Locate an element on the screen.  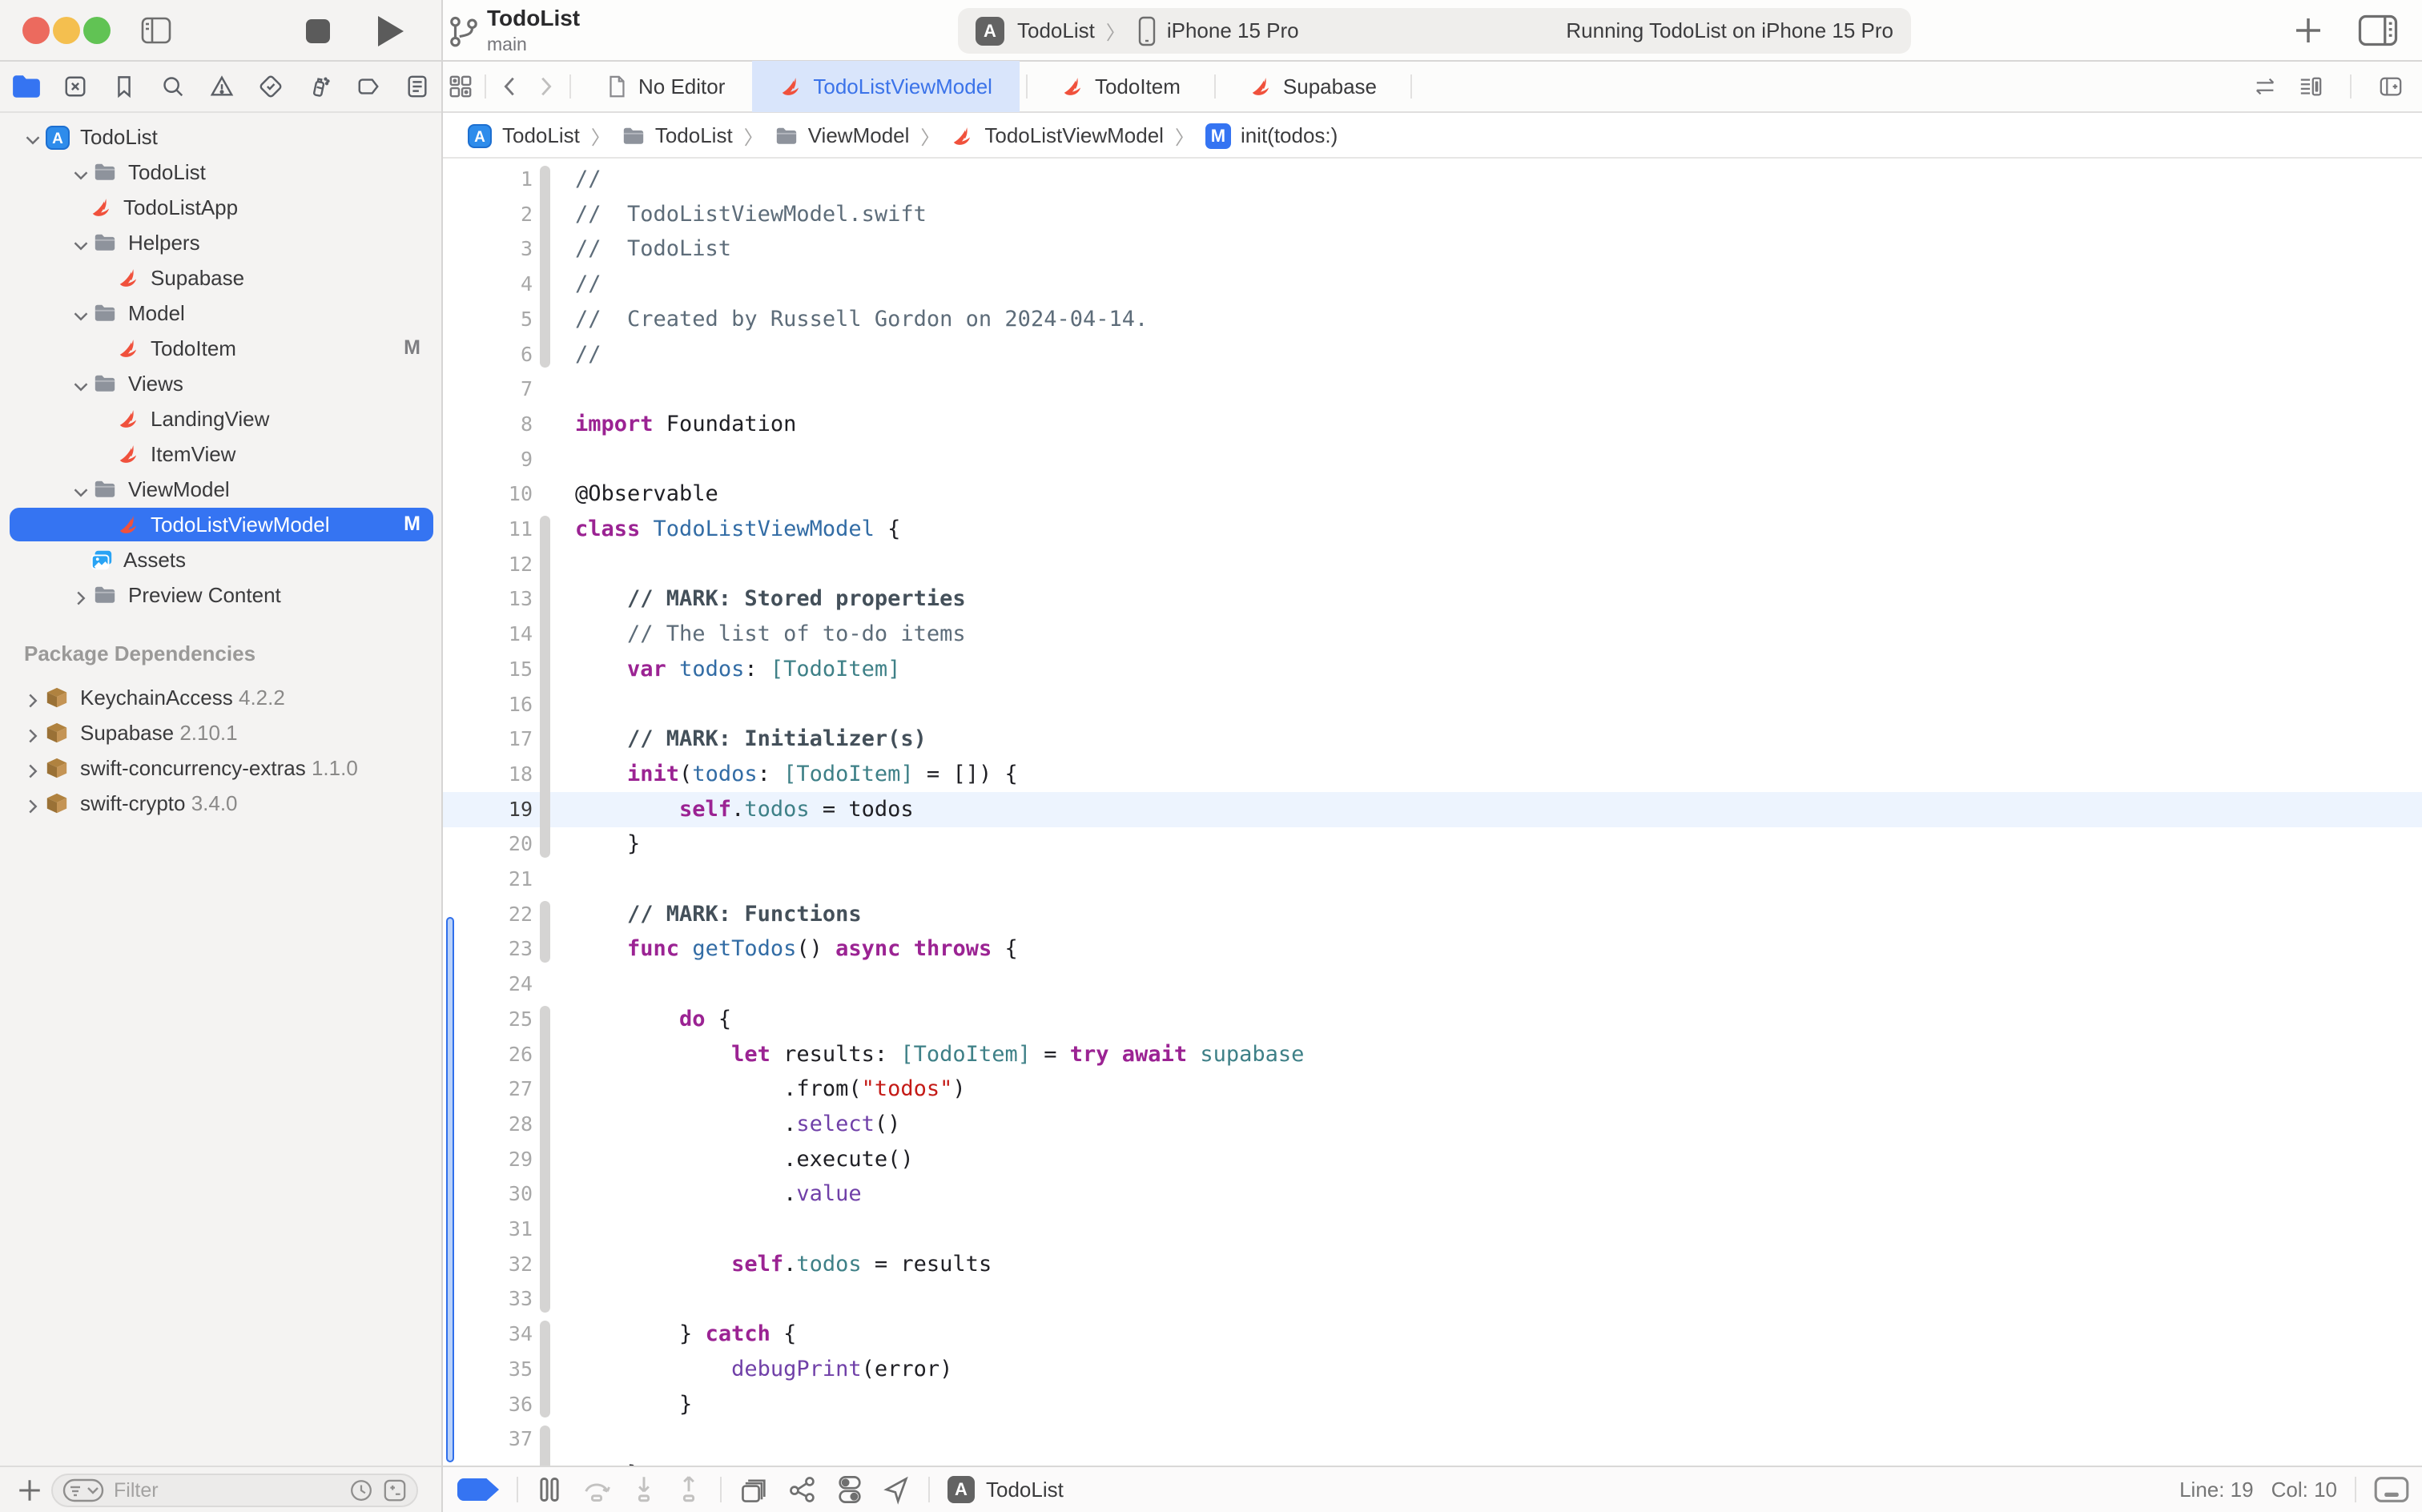
breadcrumb-item: A TodoList is located at coordinates (523, 136).